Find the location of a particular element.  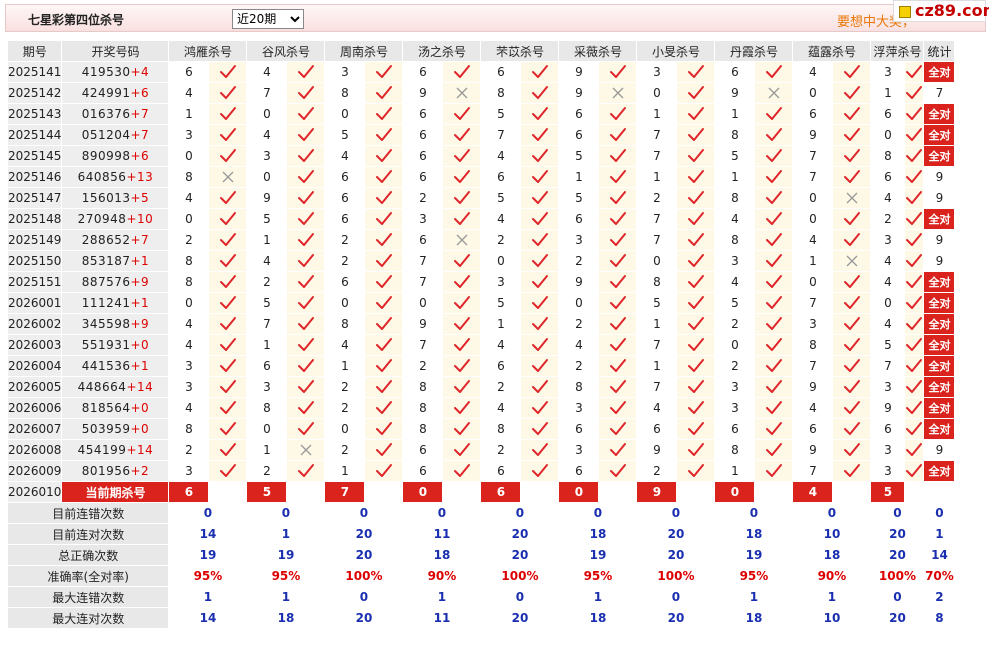

period-cell: 2025142 is located at coordinates (34, 93).